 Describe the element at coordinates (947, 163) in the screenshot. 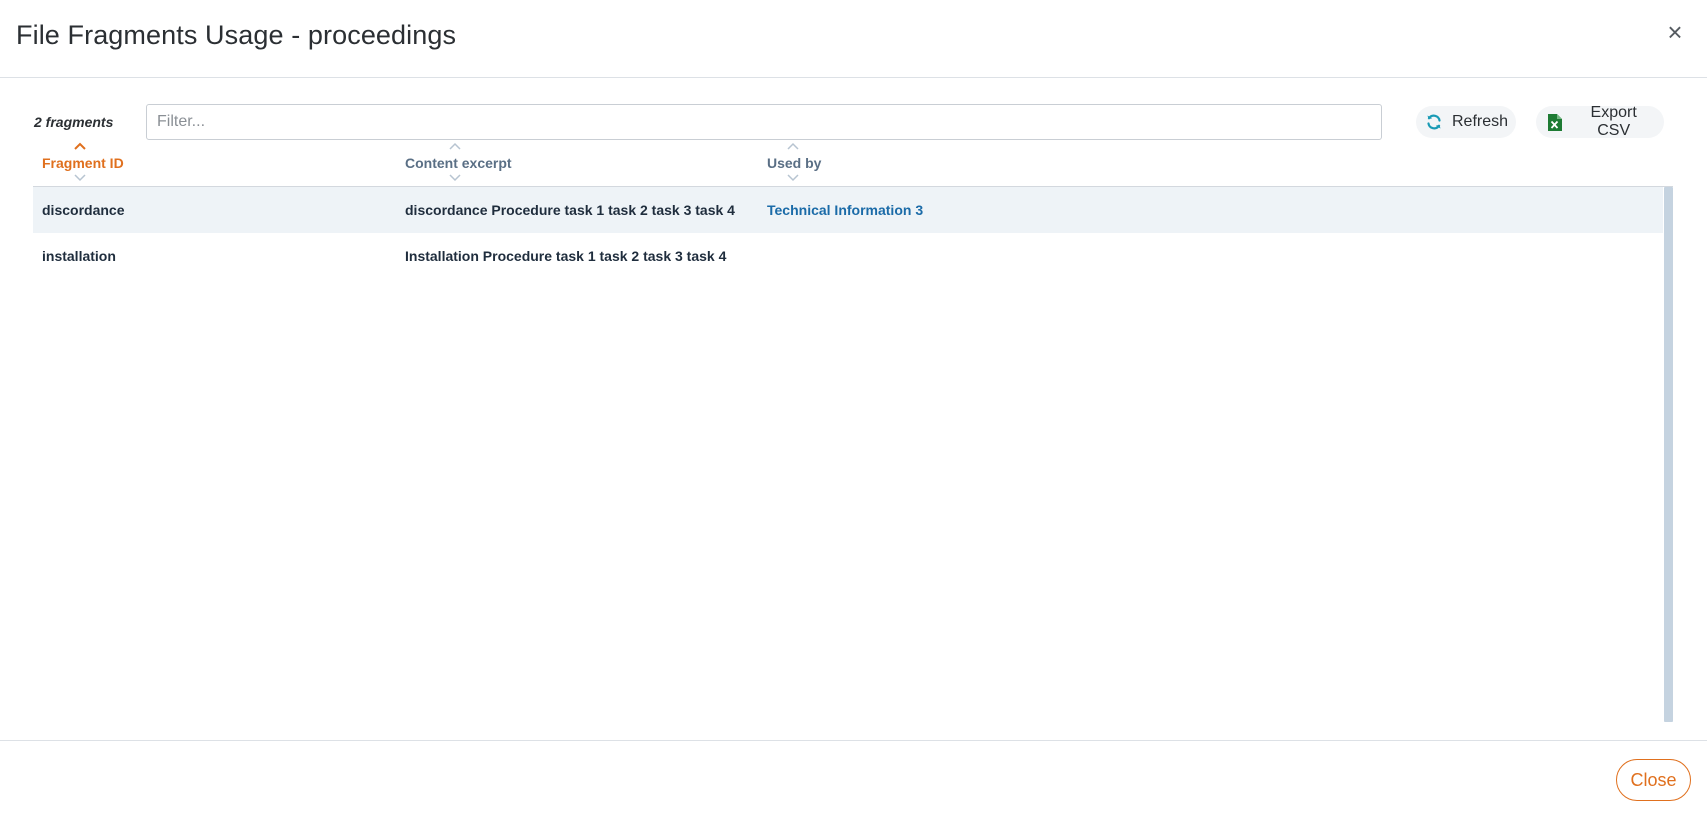

I see `column-header-used-by: Used by` at that location.